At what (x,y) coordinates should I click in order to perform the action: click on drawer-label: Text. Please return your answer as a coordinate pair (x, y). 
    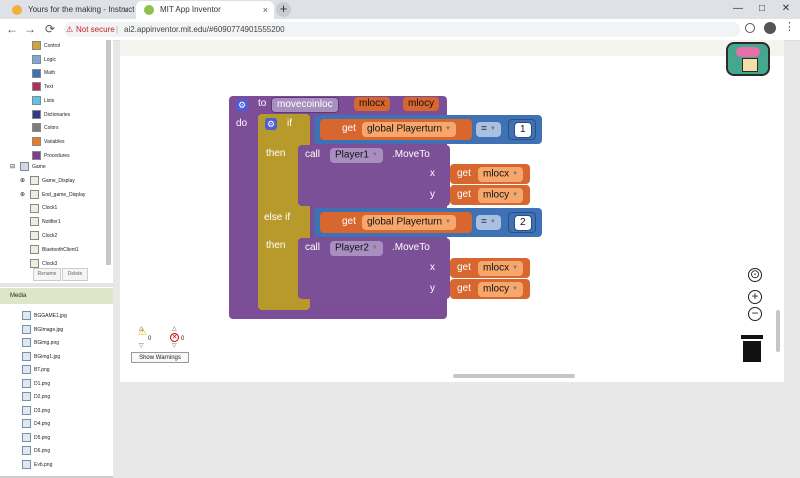
    Looking at the image, I should click on (49, 87).